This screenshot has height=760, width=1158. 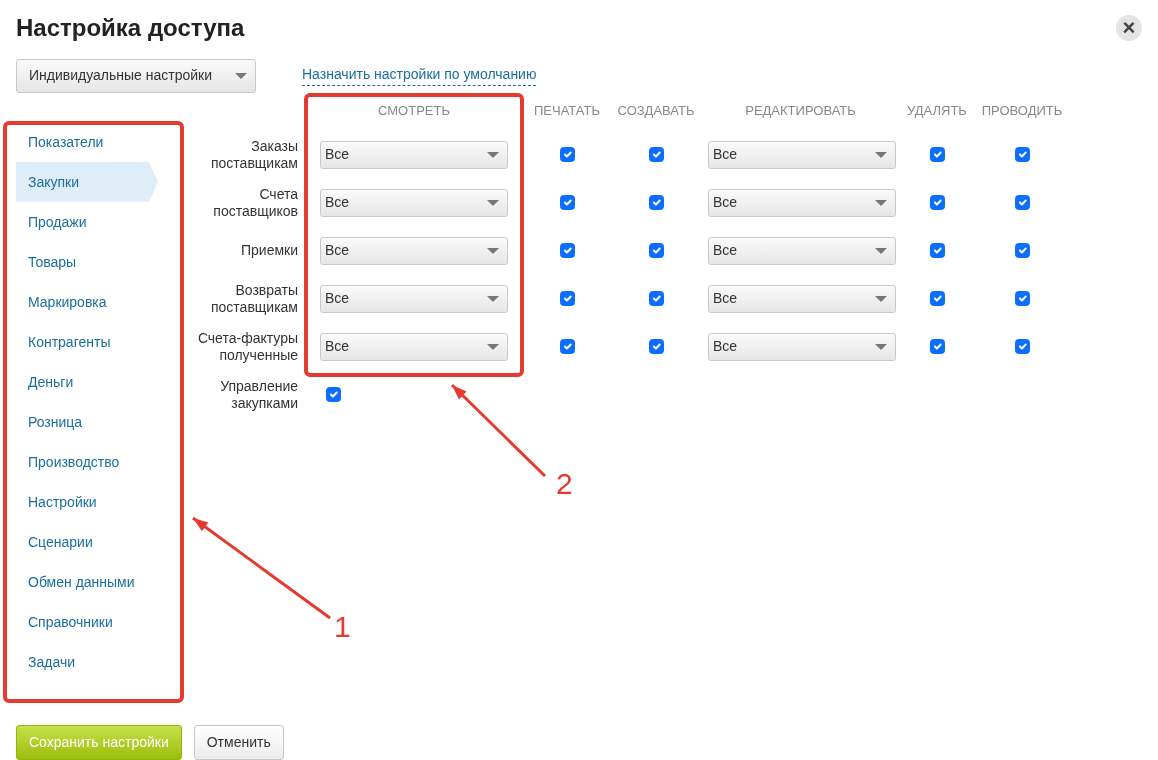 What do you see at coordinates (87, 421) in the screenshot?
I see `sidebar-item: Розница` at bounding box center [87, 421].